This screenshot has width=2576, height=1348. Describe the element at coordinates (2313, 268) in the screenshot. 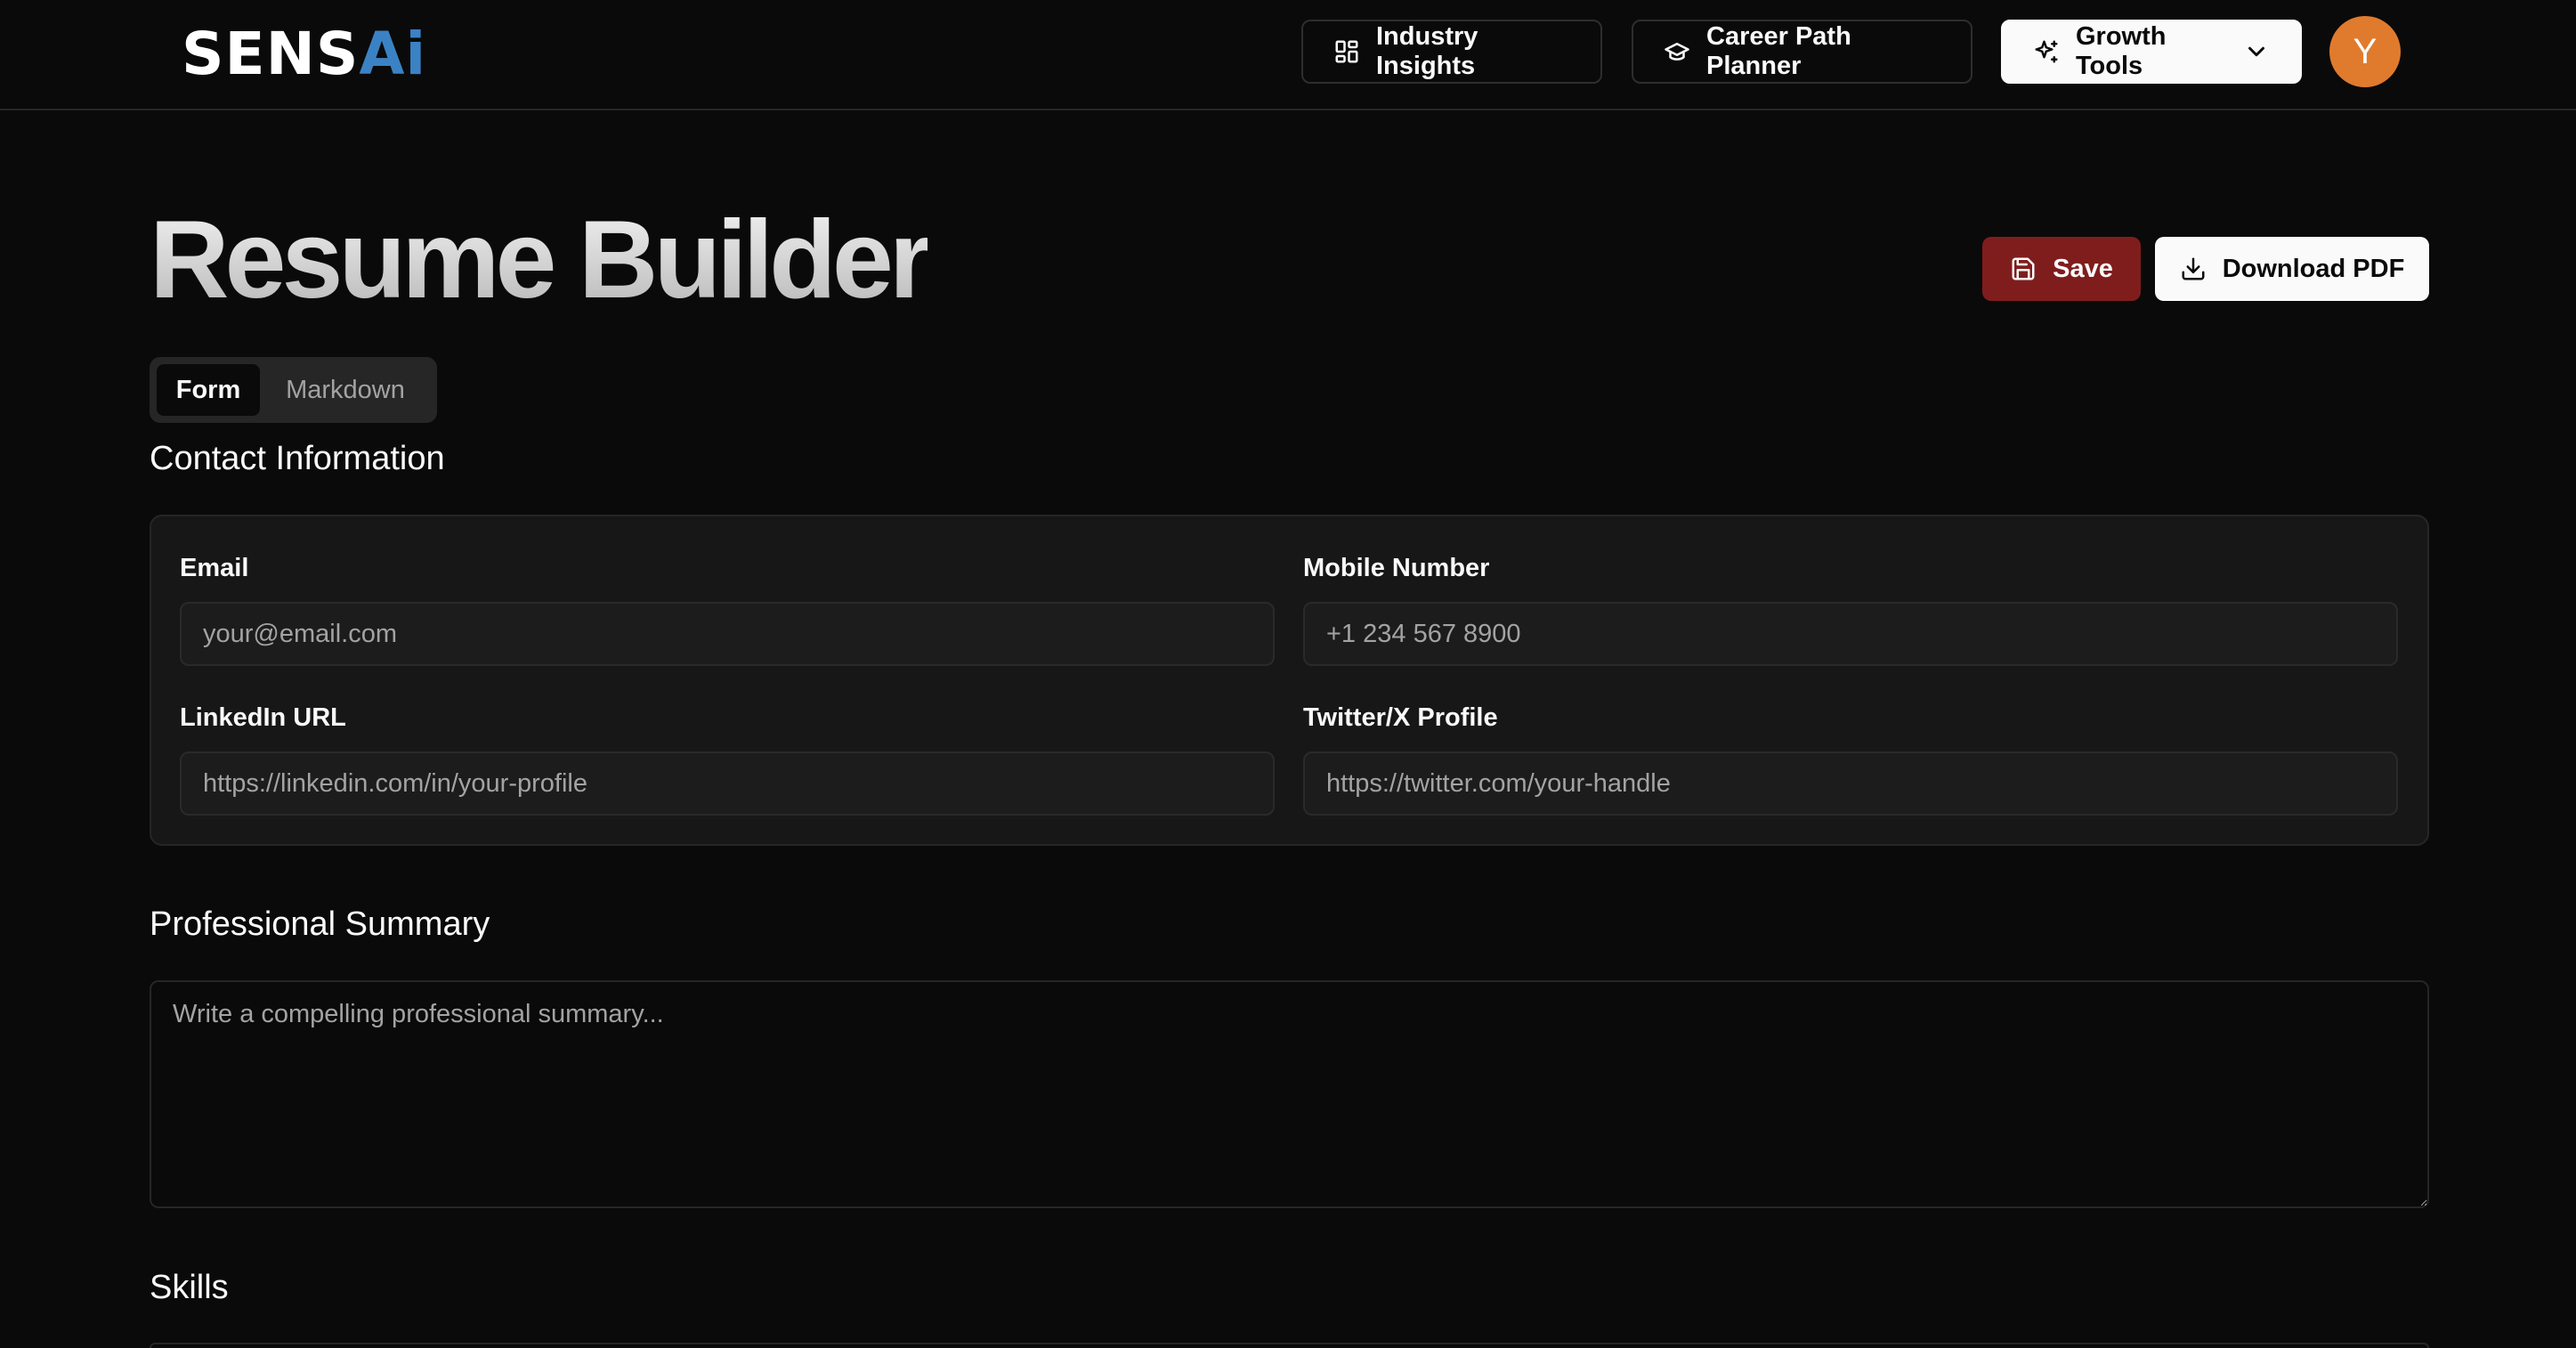

I see `download-pdf-label: Download PDF` at that location.